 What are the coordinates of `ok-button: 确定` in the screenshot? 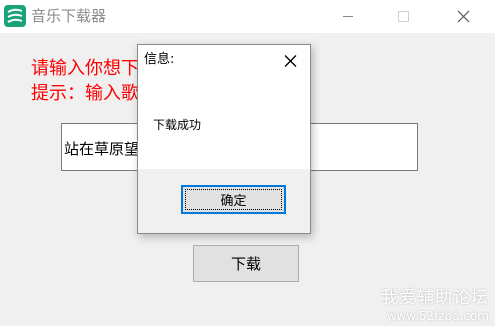 It's located at (233, 199).